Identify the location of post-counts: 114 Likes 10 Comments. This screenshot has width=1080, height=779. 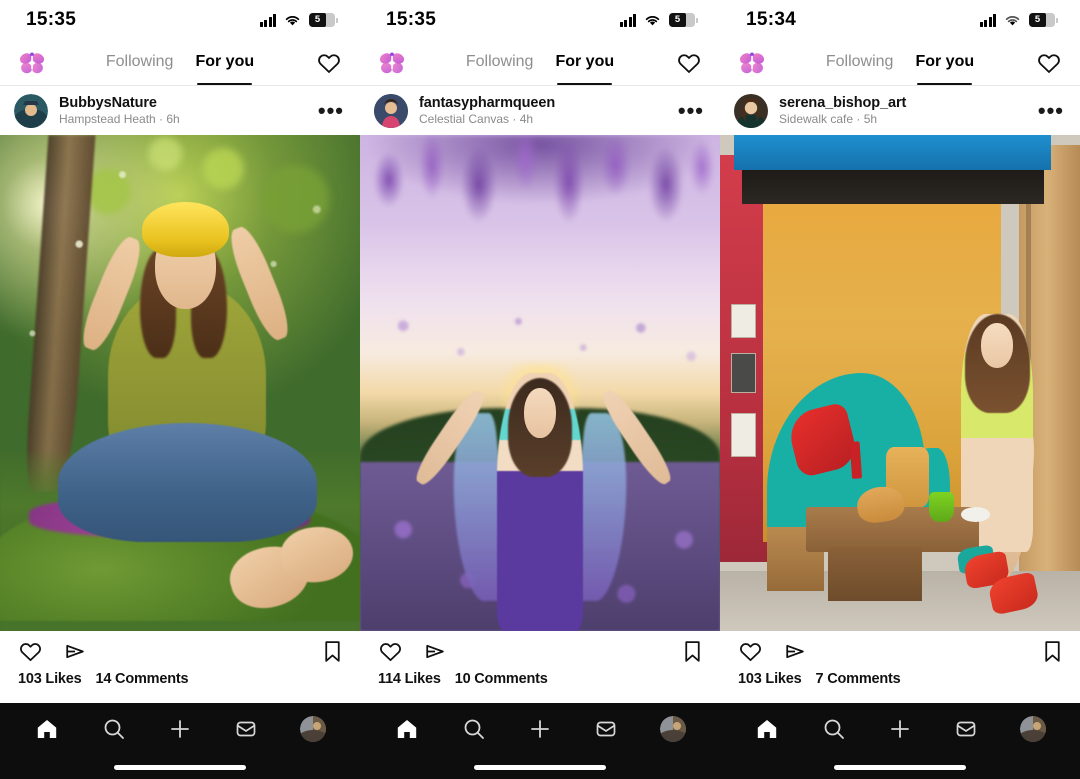
(540, 687).